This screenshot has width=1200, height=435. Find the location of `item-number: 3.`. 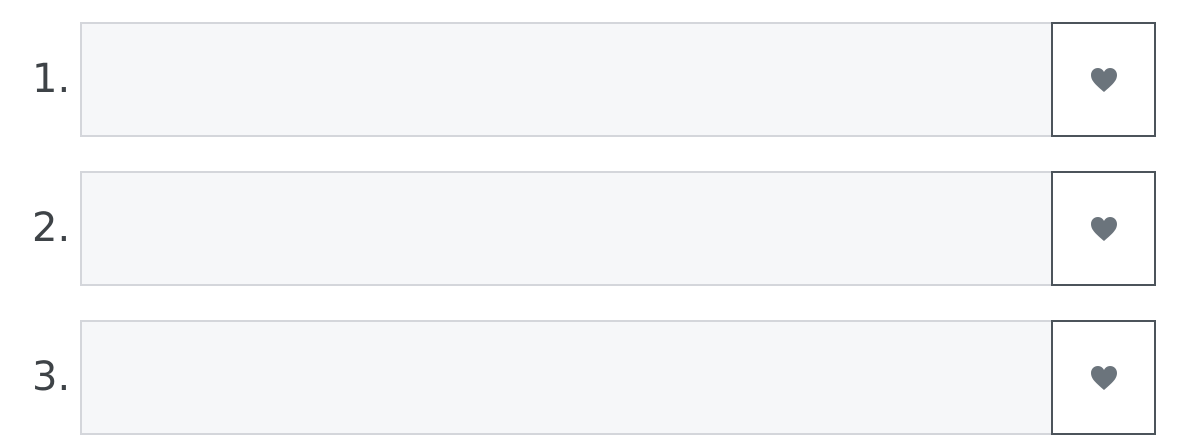

item-number: 3. is located at coordinates (51, 377).